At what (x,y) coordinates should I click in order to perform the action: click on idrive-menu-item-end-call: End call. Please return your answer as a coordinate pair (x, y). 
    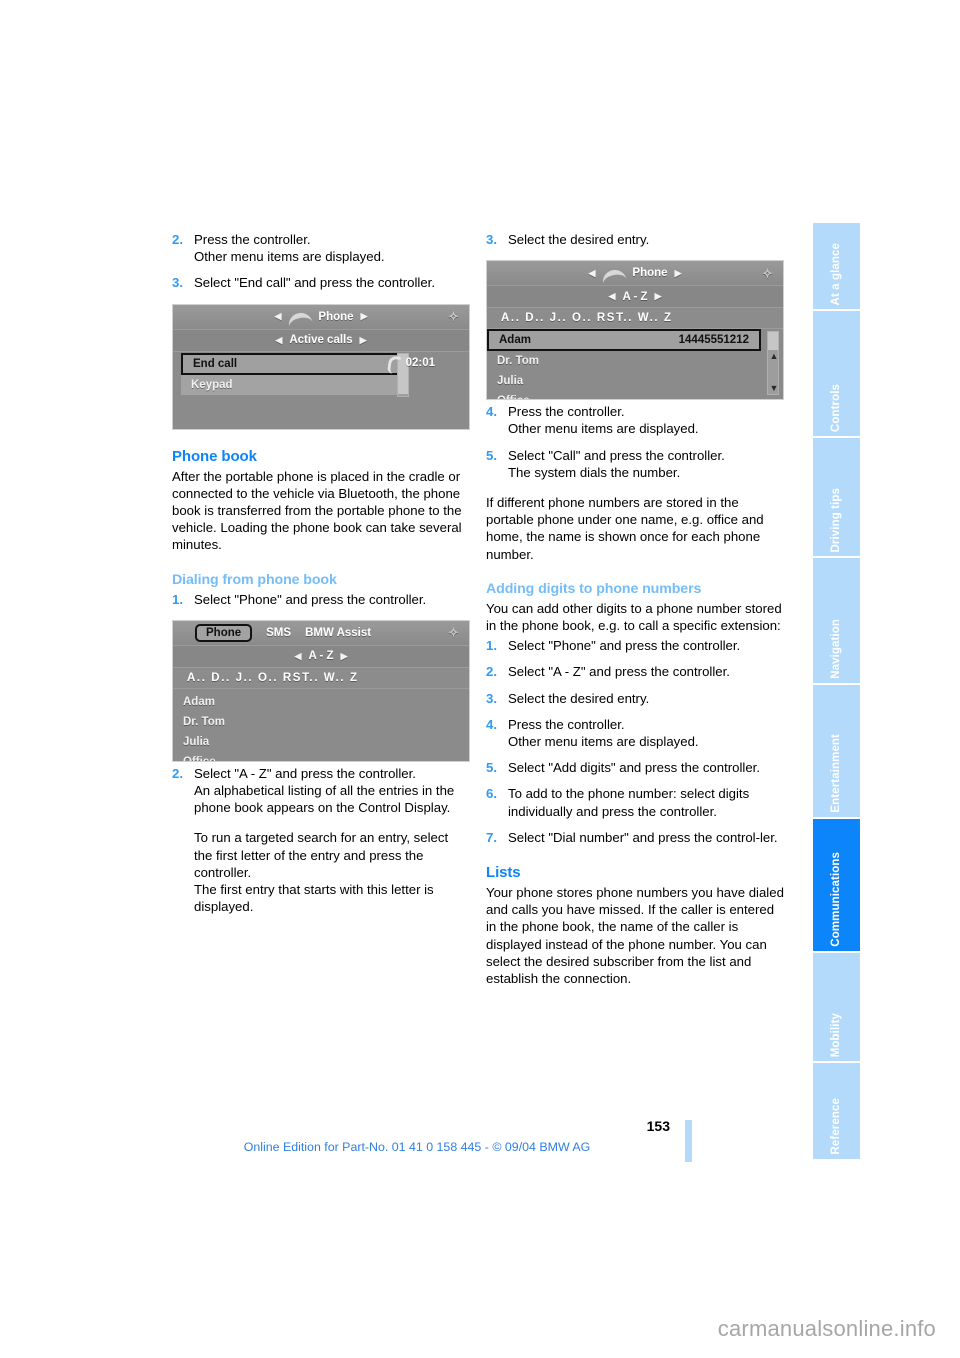
    Looking at the image, I should click on (291, 363).